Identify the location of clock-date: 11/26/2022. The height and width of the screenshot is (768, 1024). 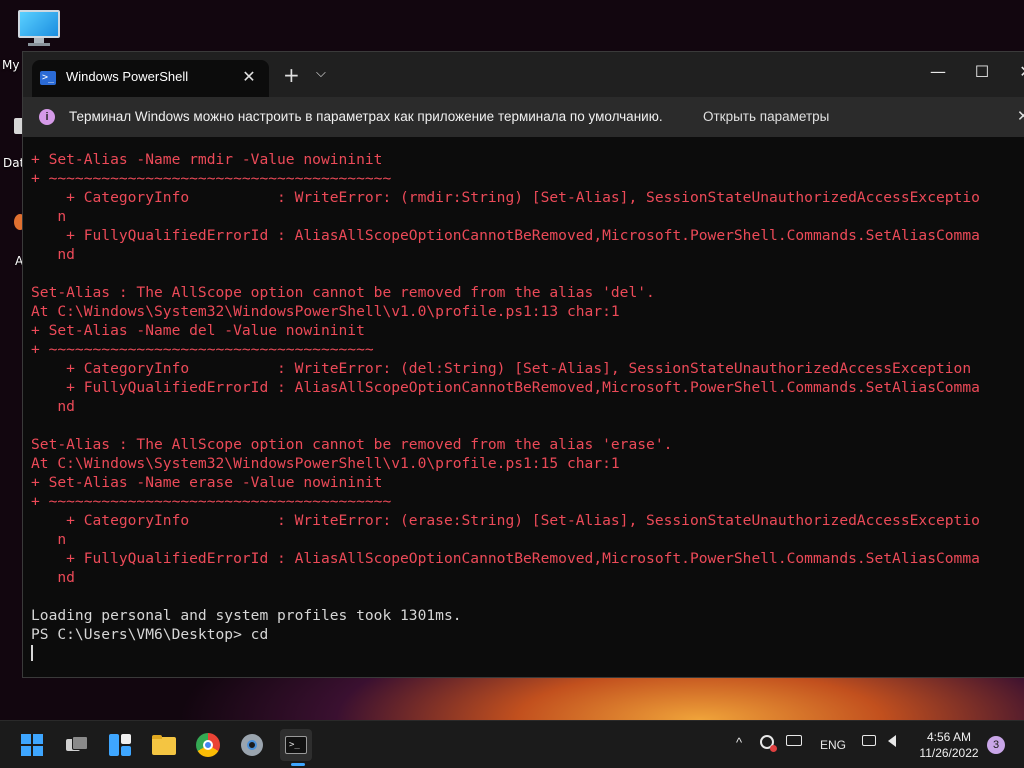
(949, 753).